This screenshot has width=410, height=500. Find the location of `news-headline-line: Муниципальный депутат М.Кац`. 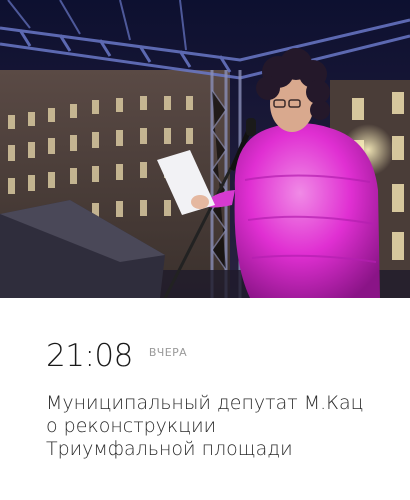

news-headline-line: Муниципальный депутат М.Кац is located at coordinates (205, 403).